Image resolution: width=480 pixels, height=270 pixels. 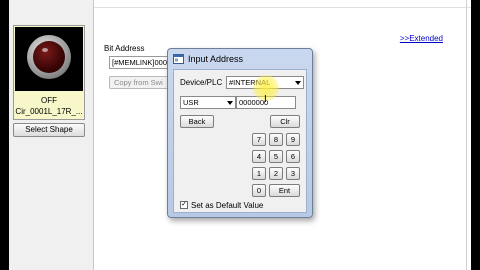 What do you see at coordinates (259, 173) in the screenshot?
I see `key-1: 1` at bounding box center [259, 173].